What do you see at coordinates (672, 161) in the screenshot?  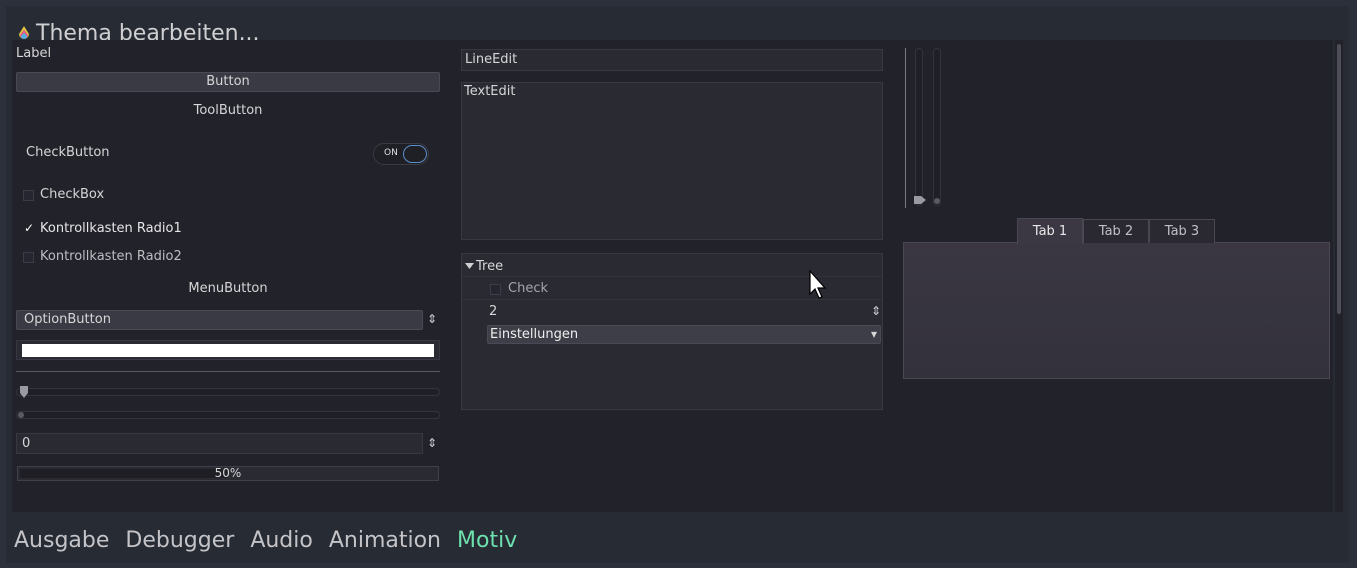 I see `text-edit: TextEdit` at bounding box center [672, 161].